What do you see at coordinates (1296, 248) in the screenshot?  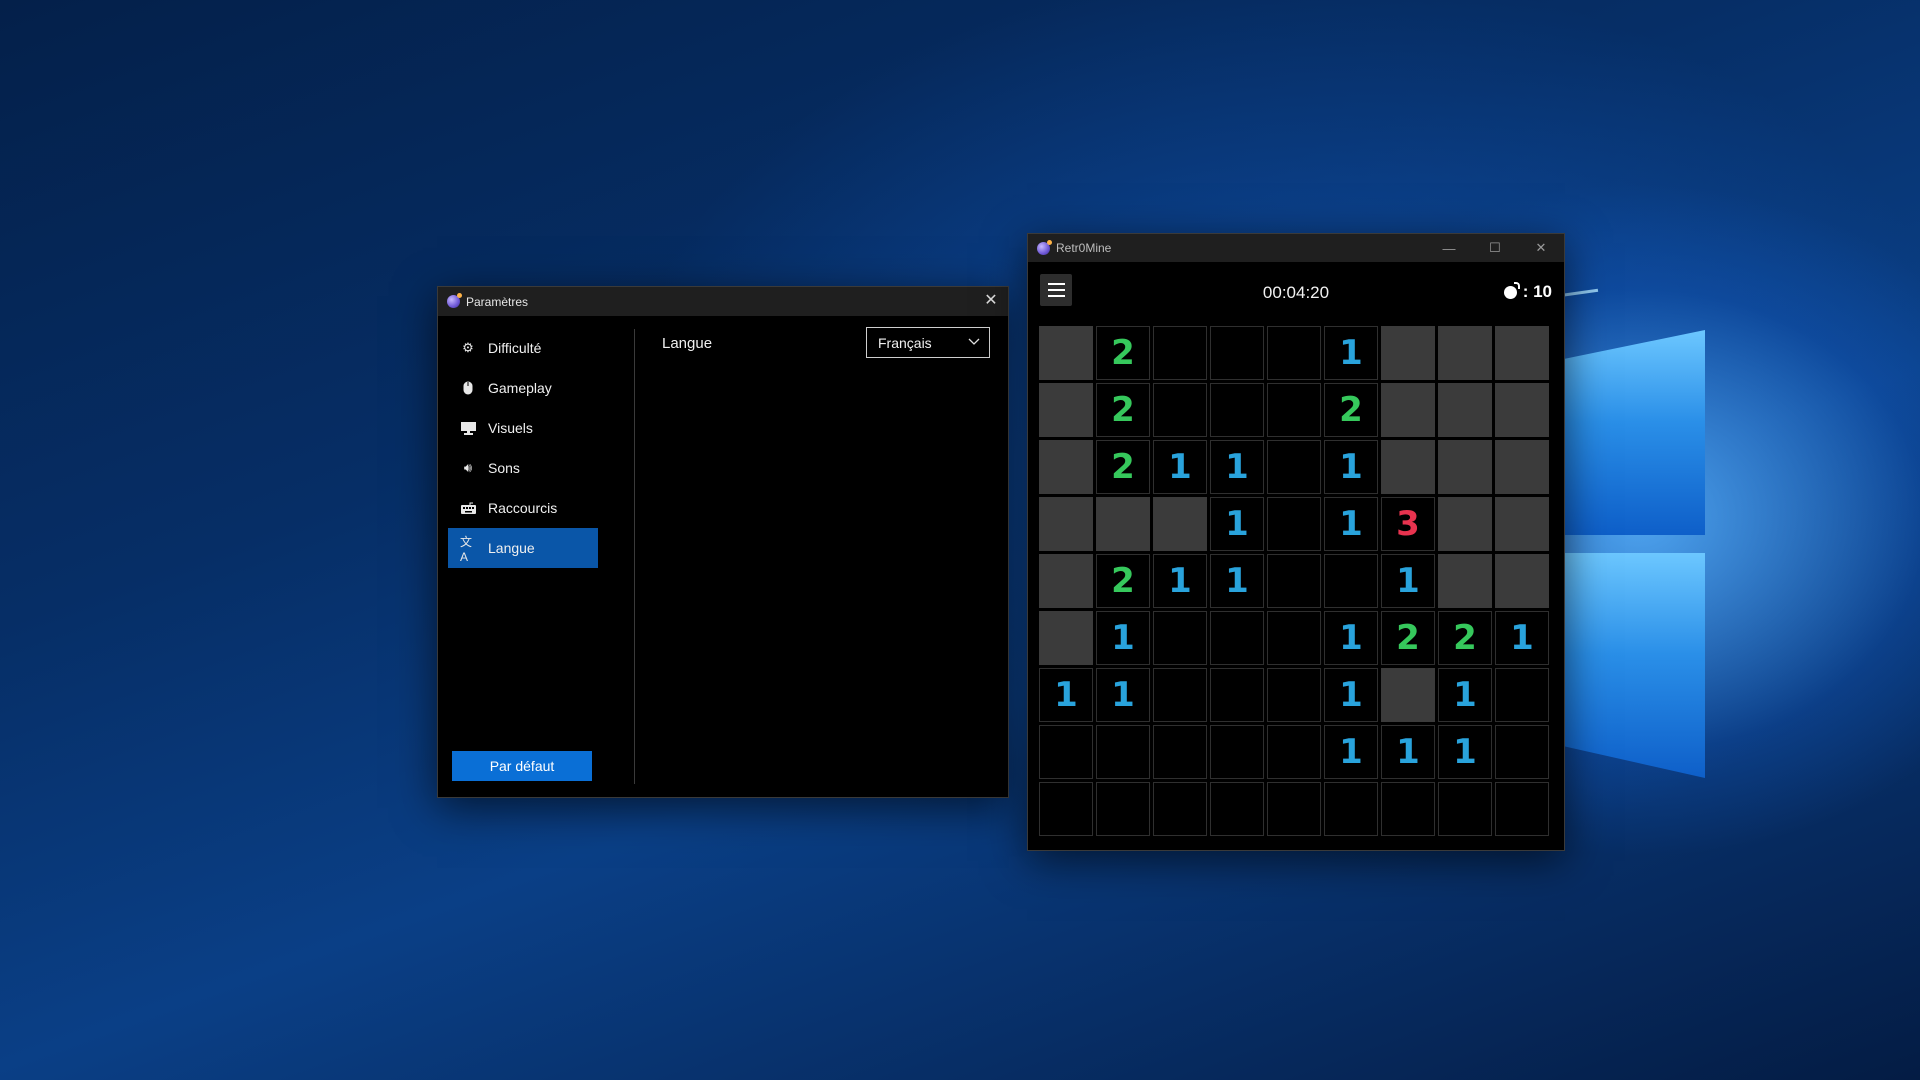 I see `game-titlebar: Retr0Mine — ☐ ✕` at bounding box center [1296, 248].